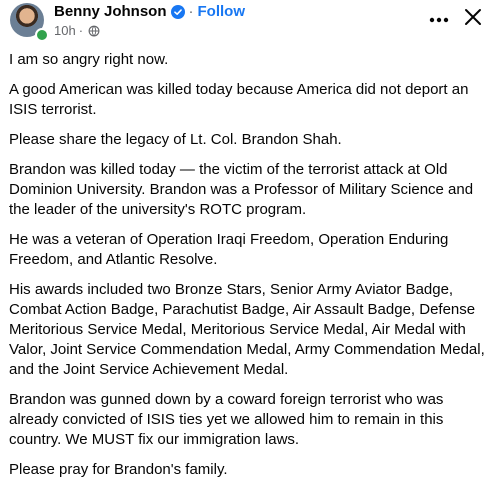 The width and height of the screenshot is (500, 490). Describe the element at coordinates (29, 22) in the screenshot. I see `avatar-wrapper` at that location.